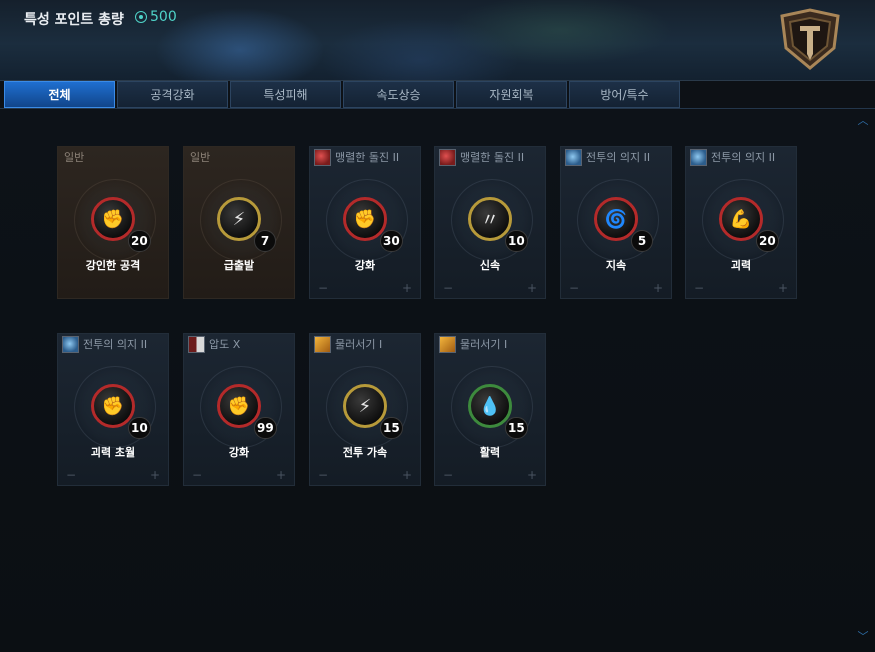  Describe the element at coordinates (863, 120) in the screenshot. I see `scroll-up-icon: ︿` at that location.